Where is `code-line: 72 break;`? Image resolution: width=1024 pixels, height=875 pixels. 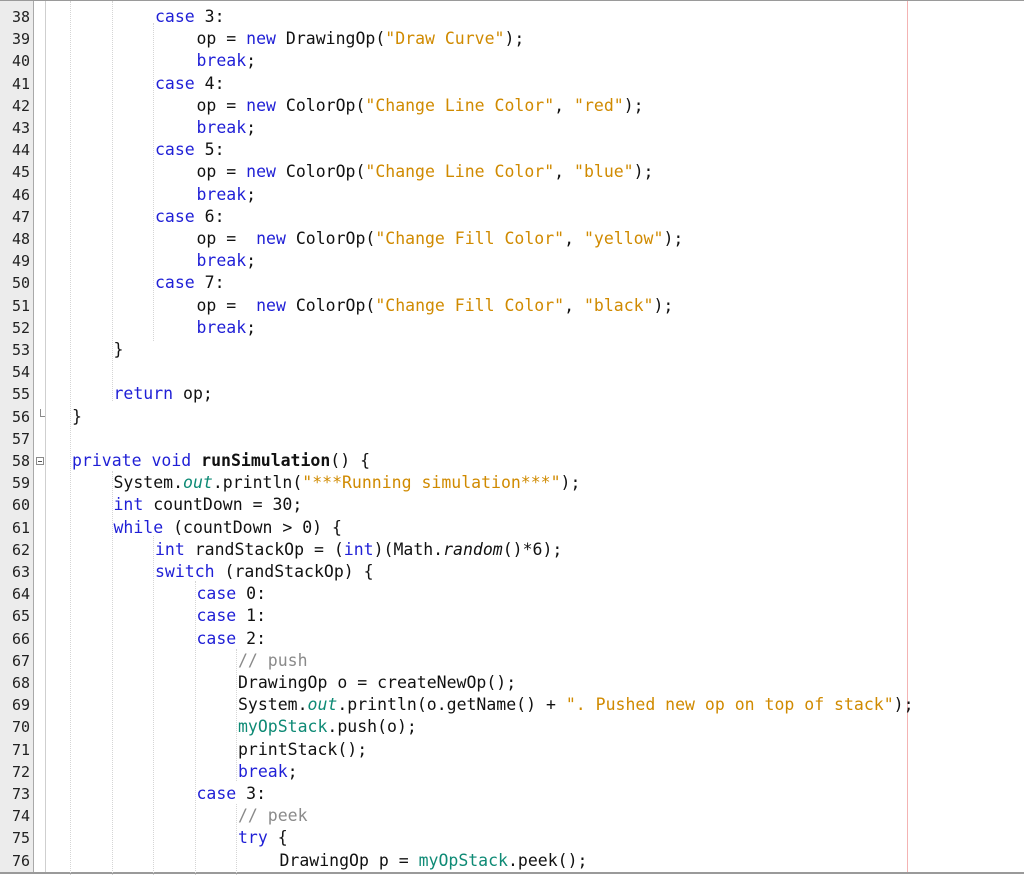
code-line: 72 break; is located at coordinates (512, 772).